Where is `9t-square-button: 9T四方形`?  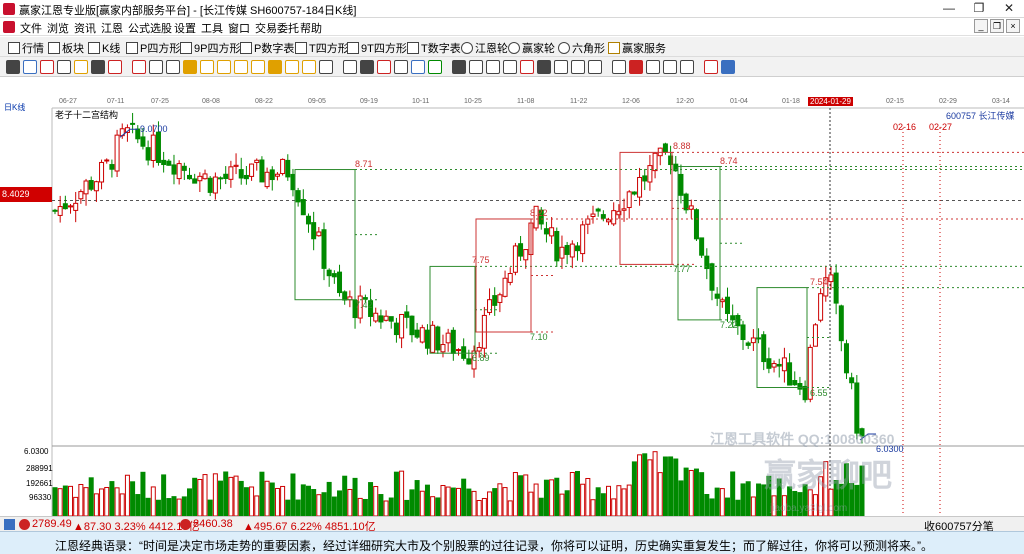 9t-square-button: 9T四方形 is located at coordinates (377, 48).